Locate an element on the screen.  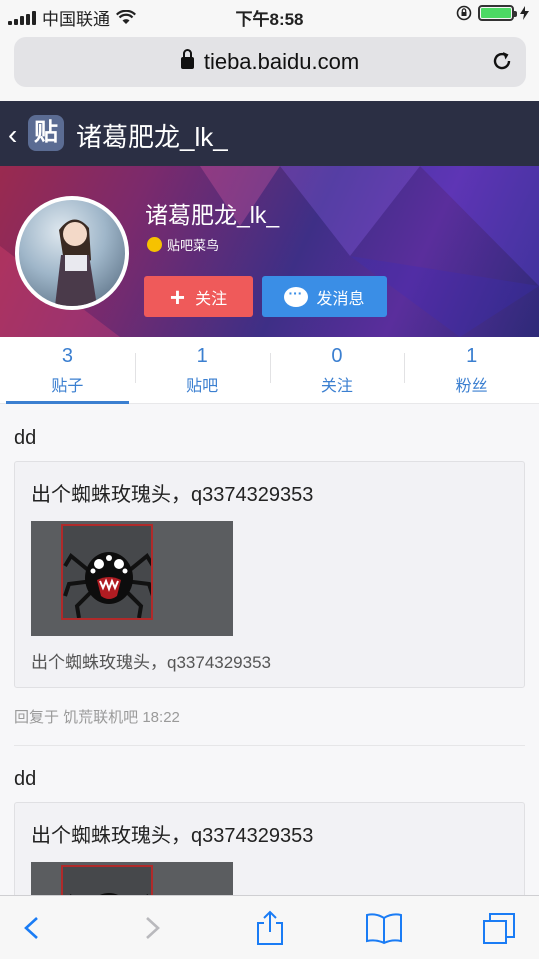
status-bar: 中国联通 下午8:58 is located at coordinates (269, 15).